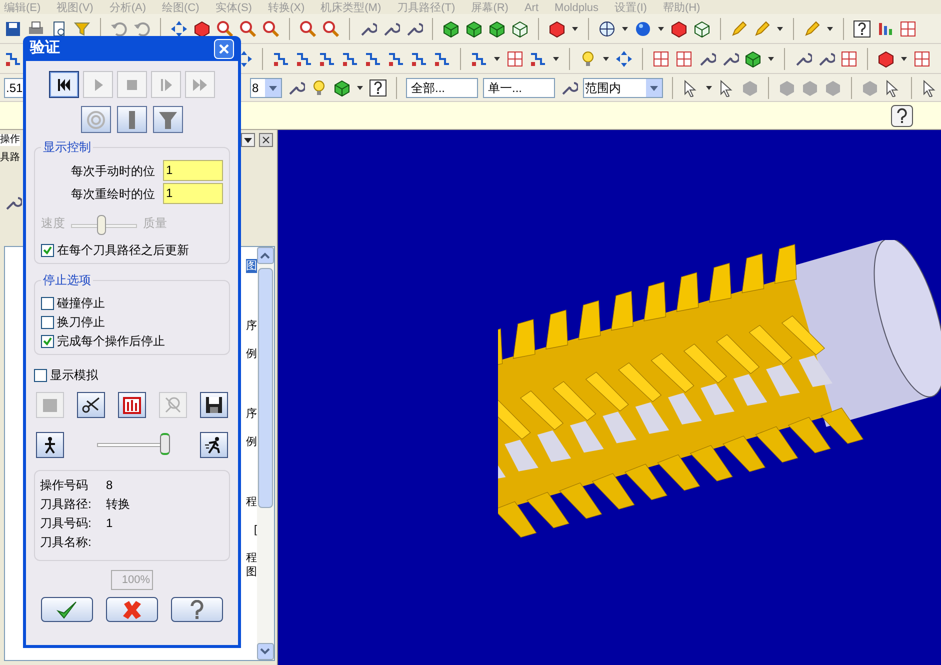 The image size is (941, 665). Describe the element at coordinates (607, 29) in the screenshot. I see `globe-icon` at that location.